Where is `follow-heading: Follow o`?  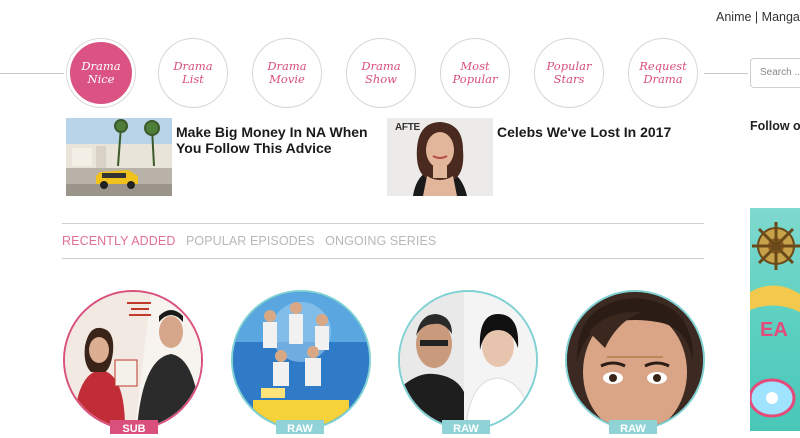 follow-heading: Follow o is located at coordinates (775, 126).